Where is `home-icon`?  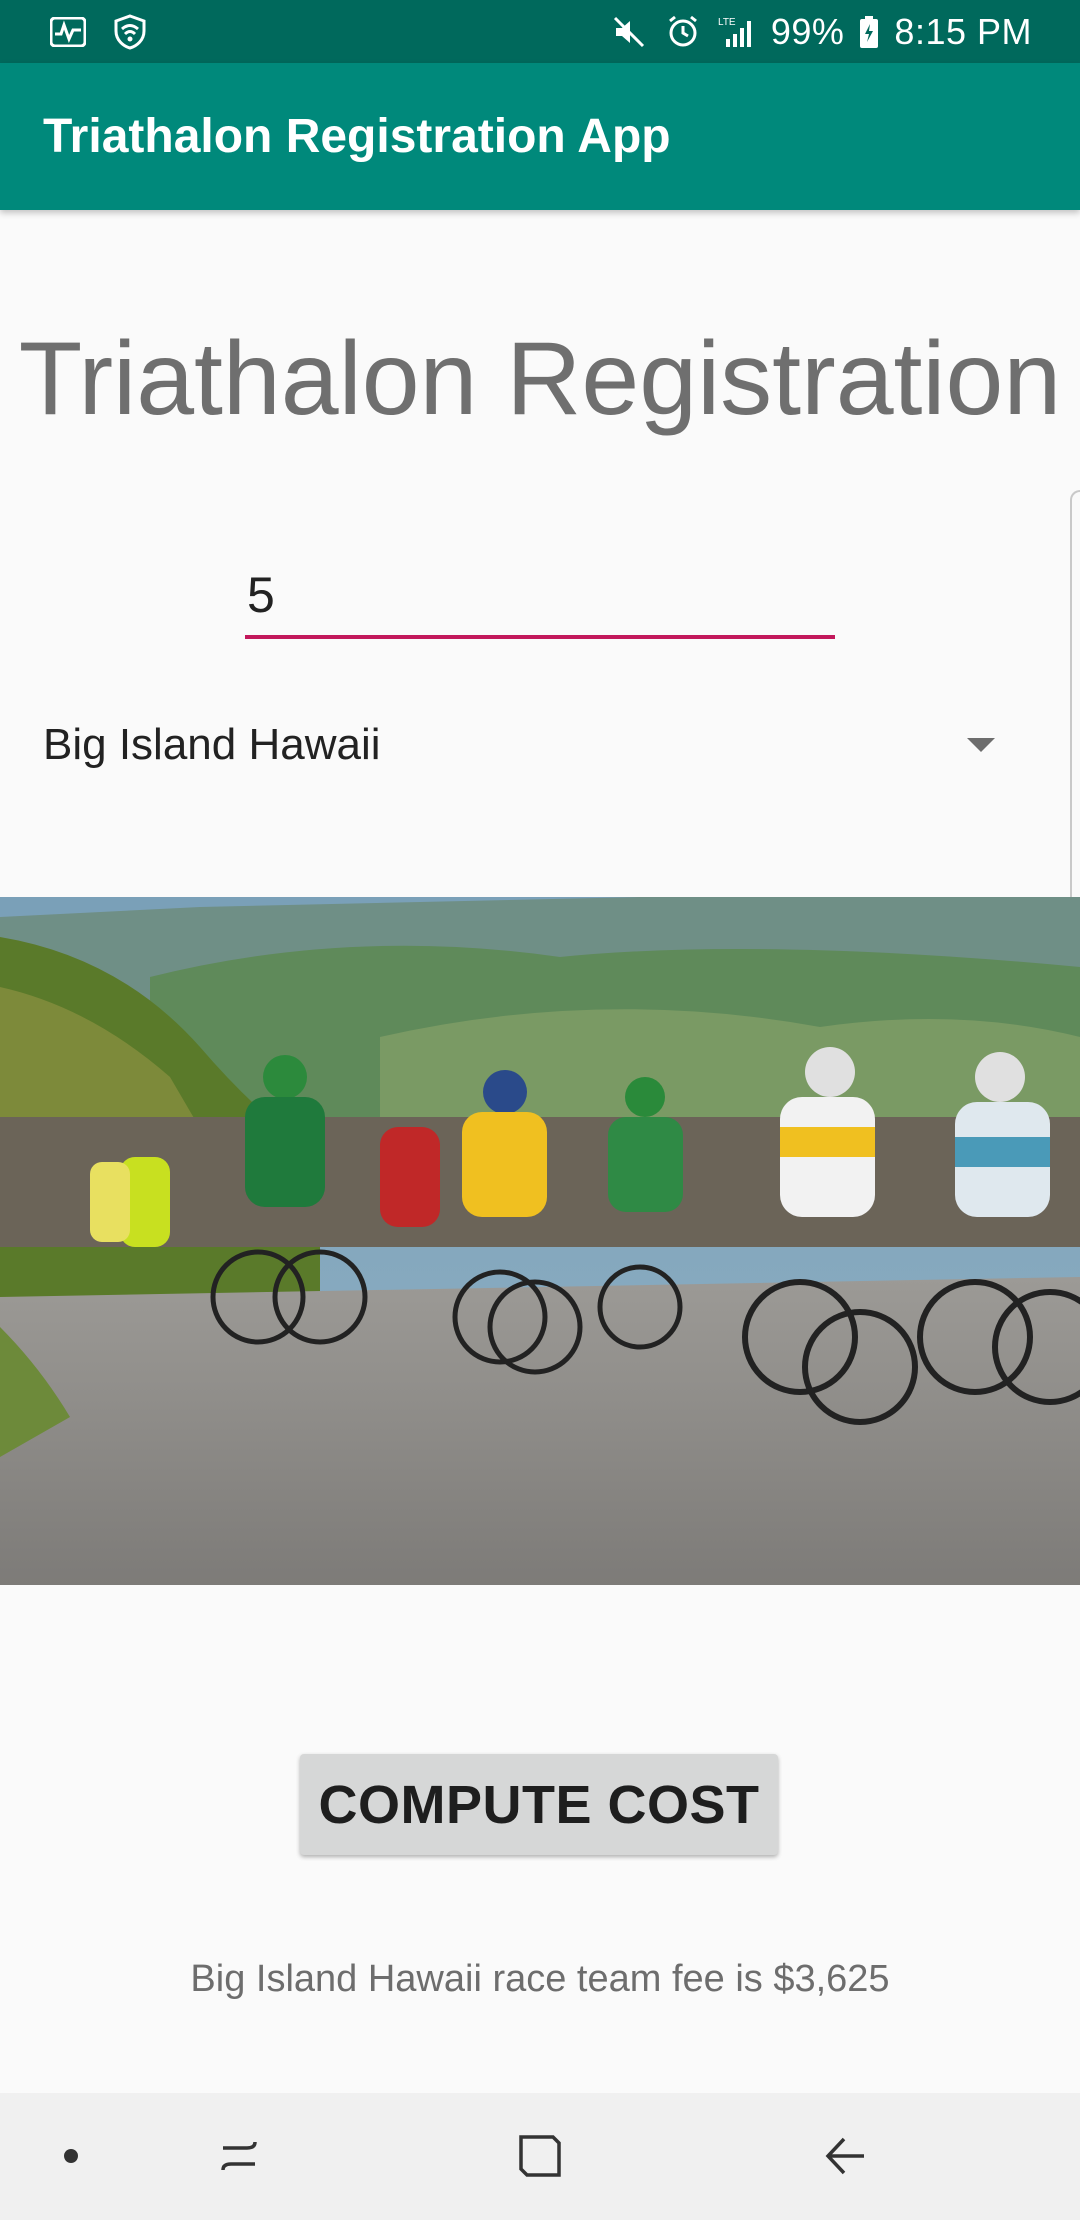
home-icon is located at coordinates (540, 2156).